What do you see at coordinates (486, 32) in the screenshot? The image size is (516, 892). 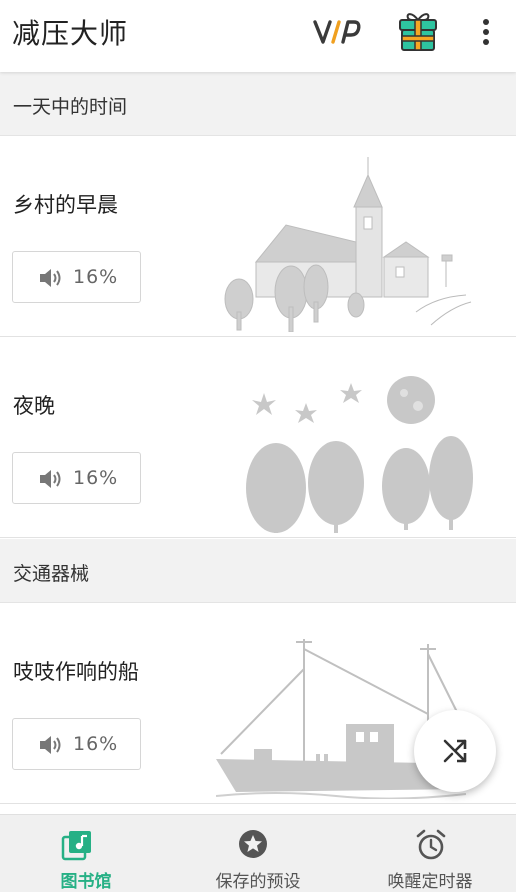 I see `more-options-icon` at bounding box center [486, 32].